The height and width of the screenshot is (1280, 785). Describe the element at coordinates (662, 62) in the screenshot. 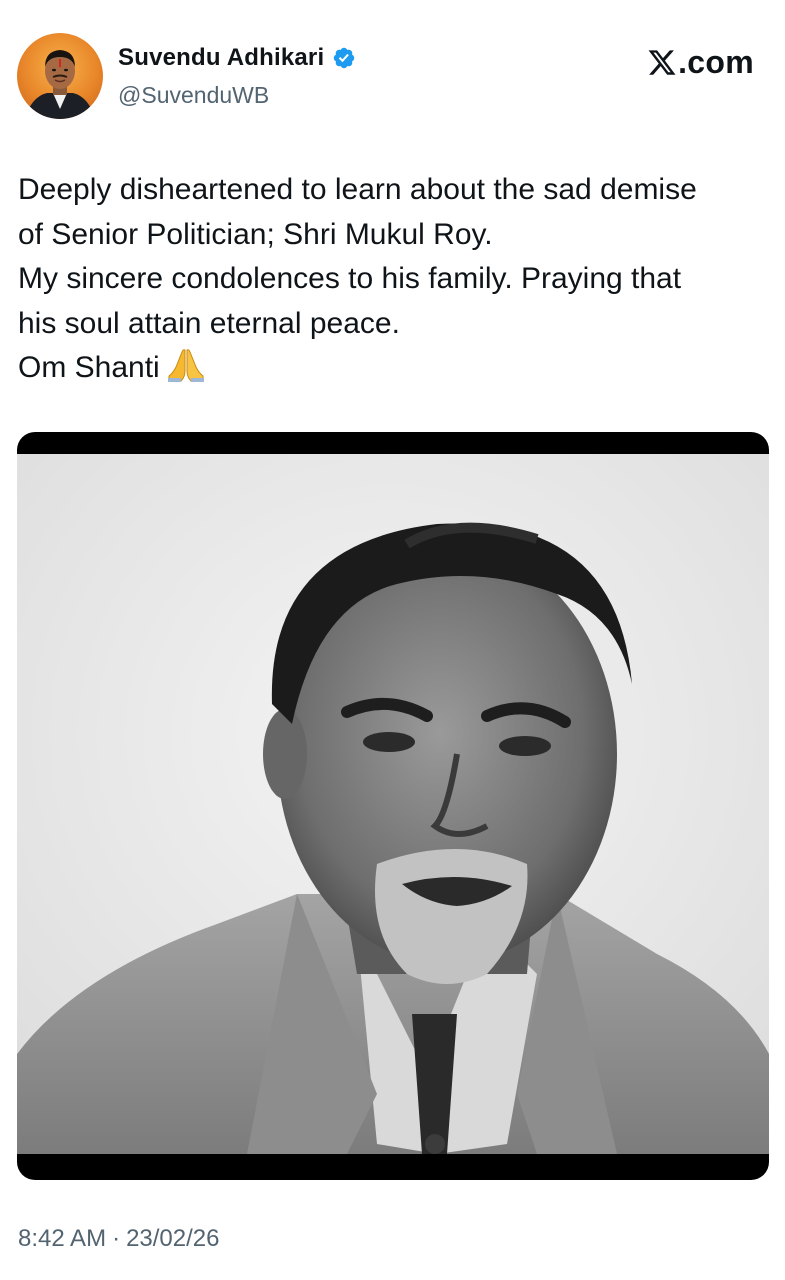

I see `x-logo-icon` at that location.